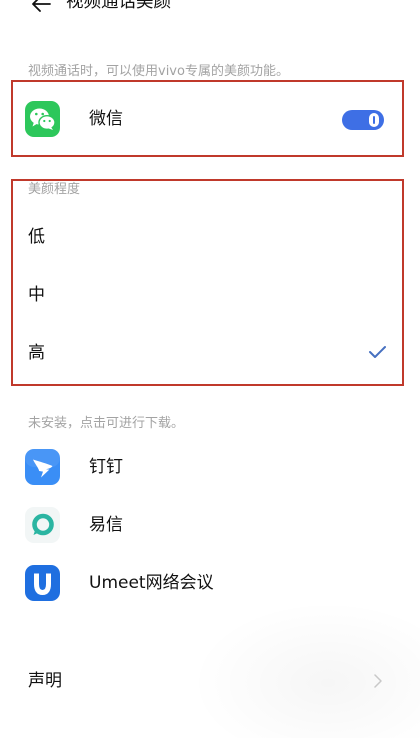 The image size is (420, 738). I want to click on chevron-right-icon, so click(378, 681).